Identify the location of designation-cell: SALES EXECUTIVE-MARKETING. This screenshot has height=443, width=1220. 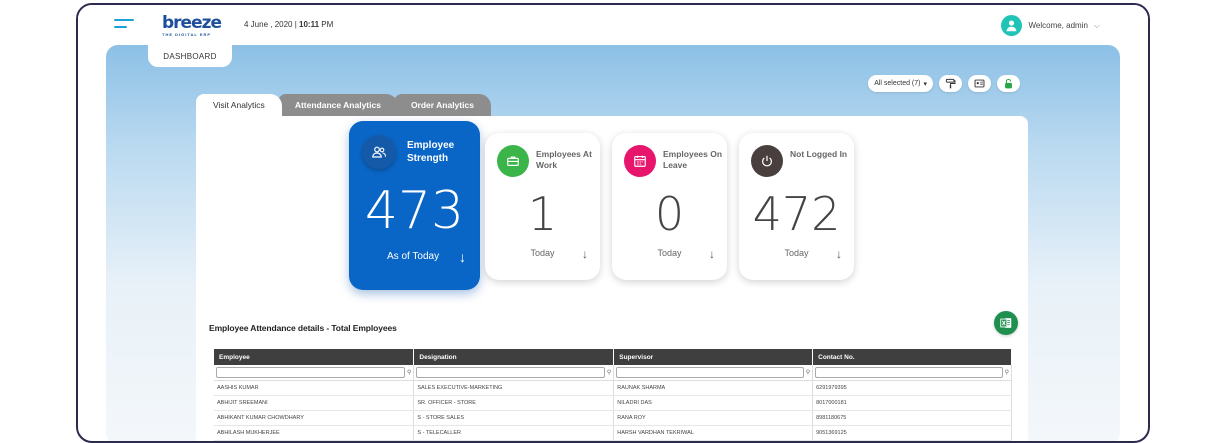
(514, 388).